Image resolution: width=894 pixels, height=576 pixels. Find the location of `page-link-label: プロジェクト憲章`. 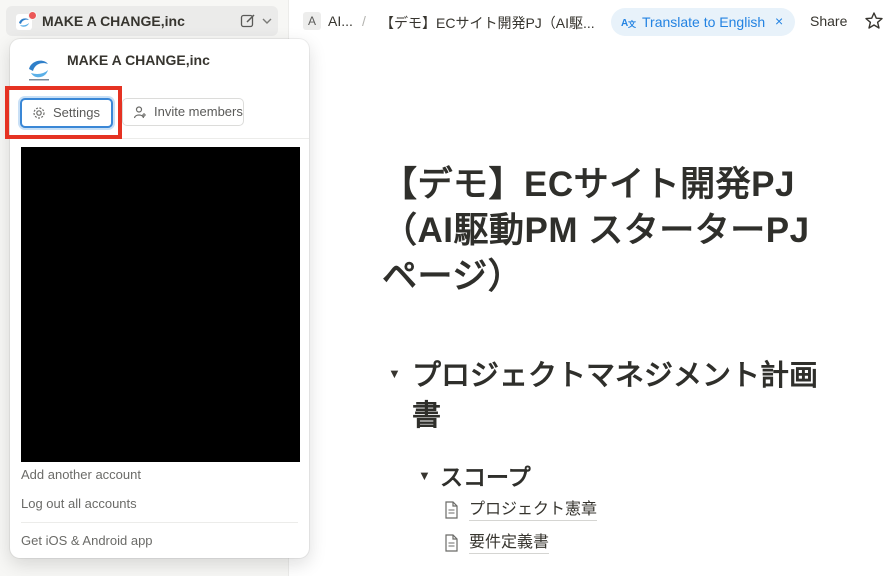

page-link-label: プロジェクト憲章 is located at coordinates (533, 510).